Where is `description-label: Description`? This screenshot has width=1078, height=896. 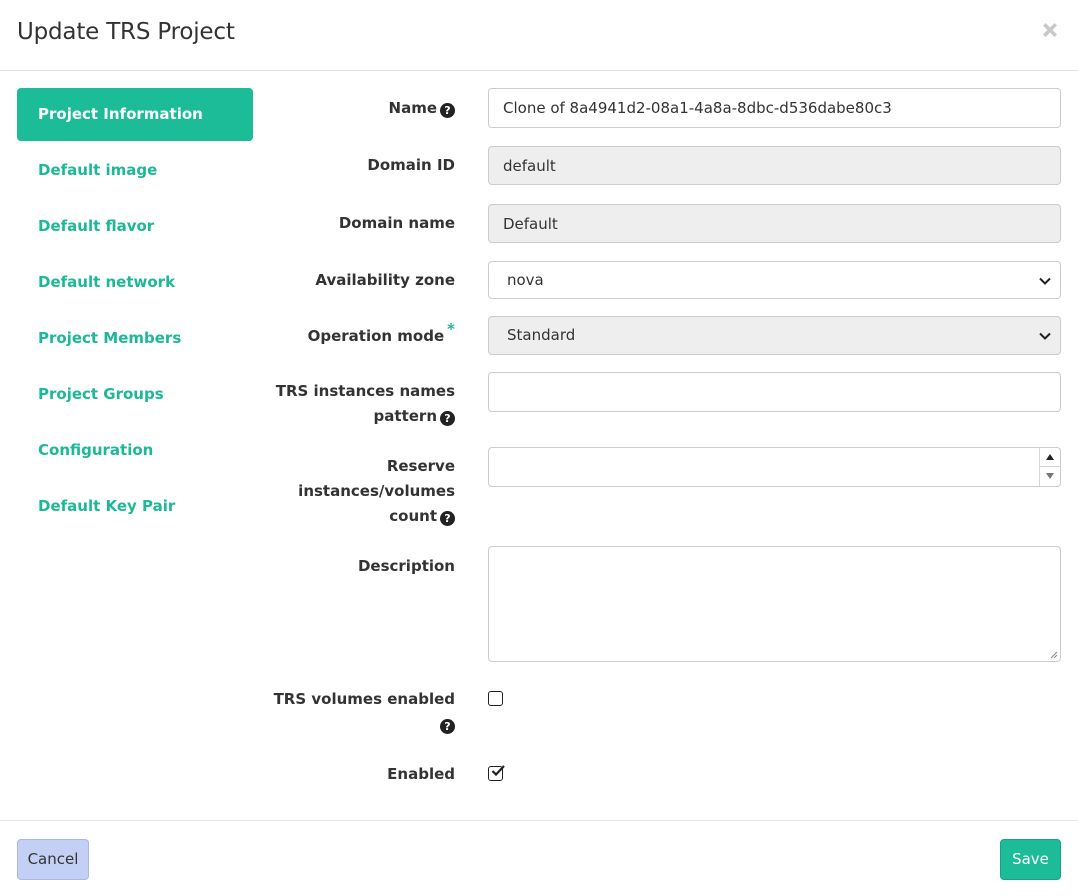 description-label: Description is located at coordinates (406, 566).